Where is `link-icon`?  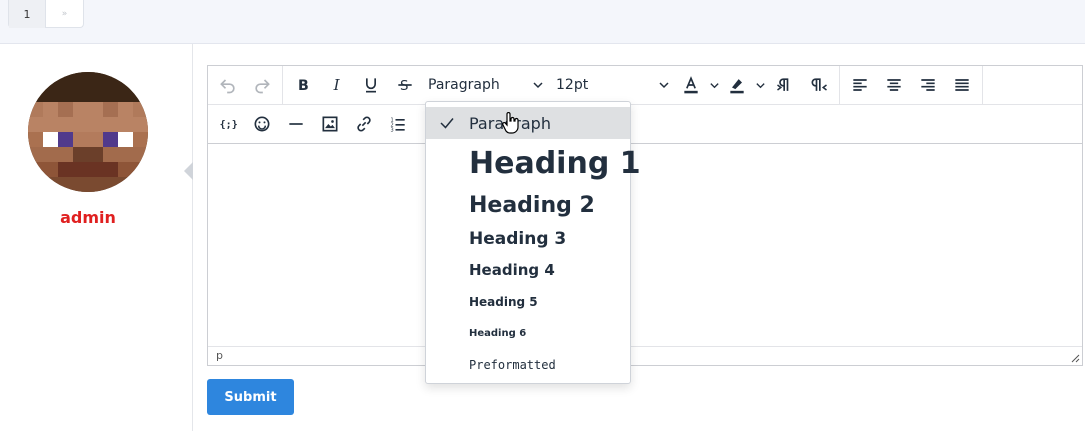 link-icon is located at coordinates (364, 124).